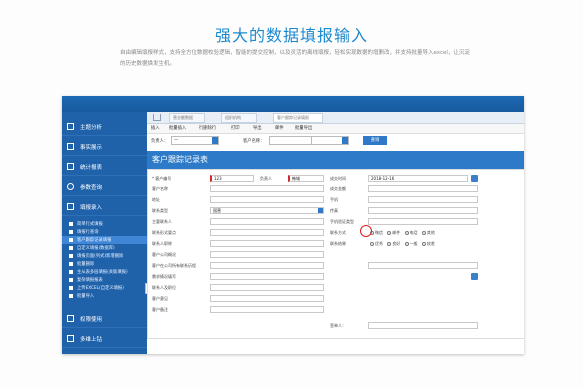 This screenshot has height=389, width=583. What do you see at coordinates (411, 232) in the screenshot?
I see `radio-option: 电话` at bounding box center [411, 232].